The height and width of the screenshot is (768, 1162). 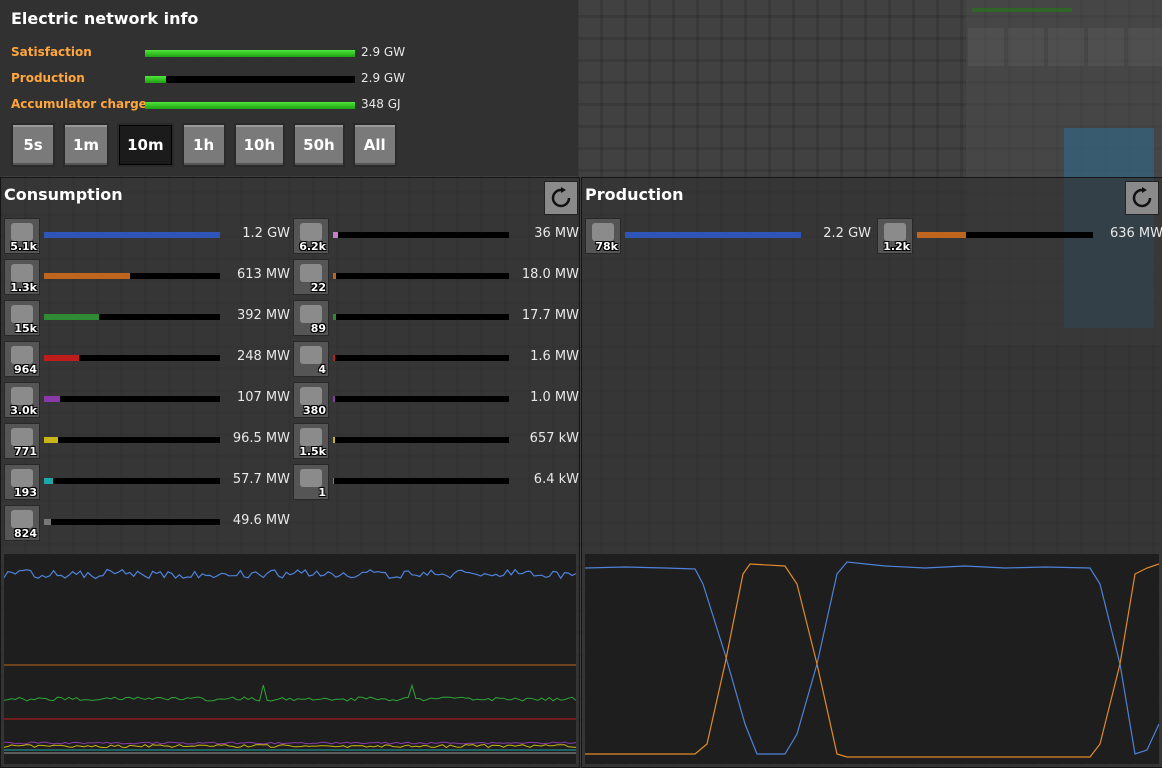 I want to click on accumulator-icon: 1.2k, so click(x=895, y=236).